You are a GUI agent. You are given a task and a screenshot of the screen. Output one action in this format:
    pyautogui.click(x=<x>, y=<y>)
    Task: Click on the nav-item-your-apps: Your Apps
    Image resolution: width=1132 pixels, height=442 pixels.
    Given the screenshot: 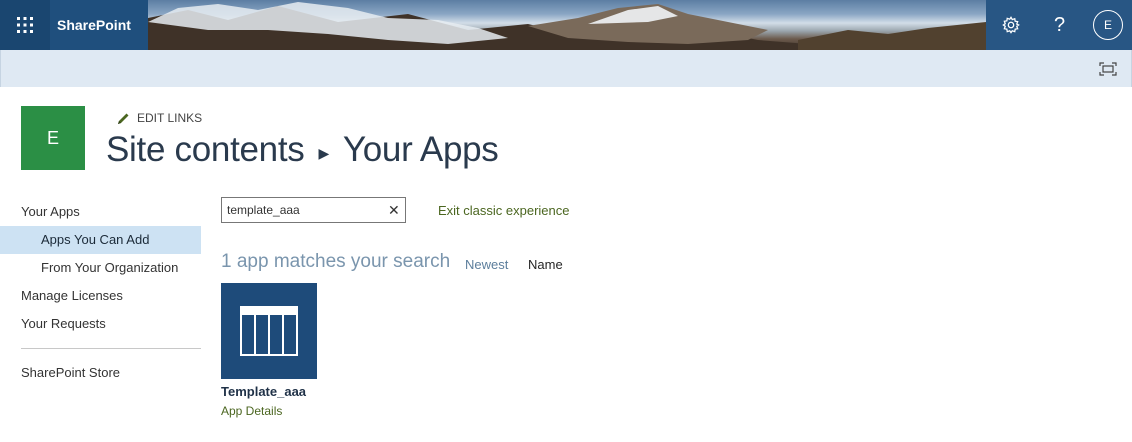 What is the action you would take?
    pyautogui.click(x=100, y=212)
    